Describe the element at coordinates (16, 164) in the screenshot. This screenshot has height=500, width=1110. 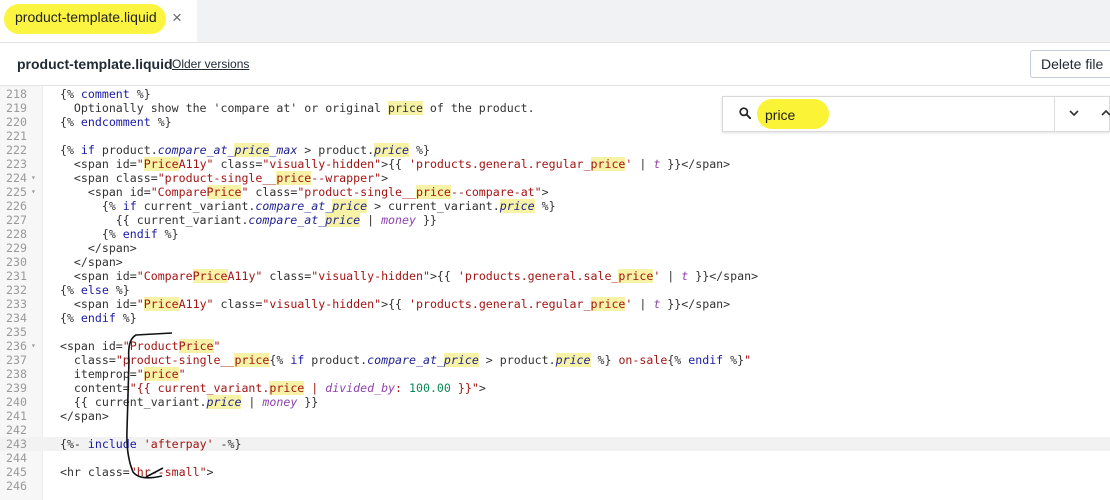
I see `line-number: 223` at that location.